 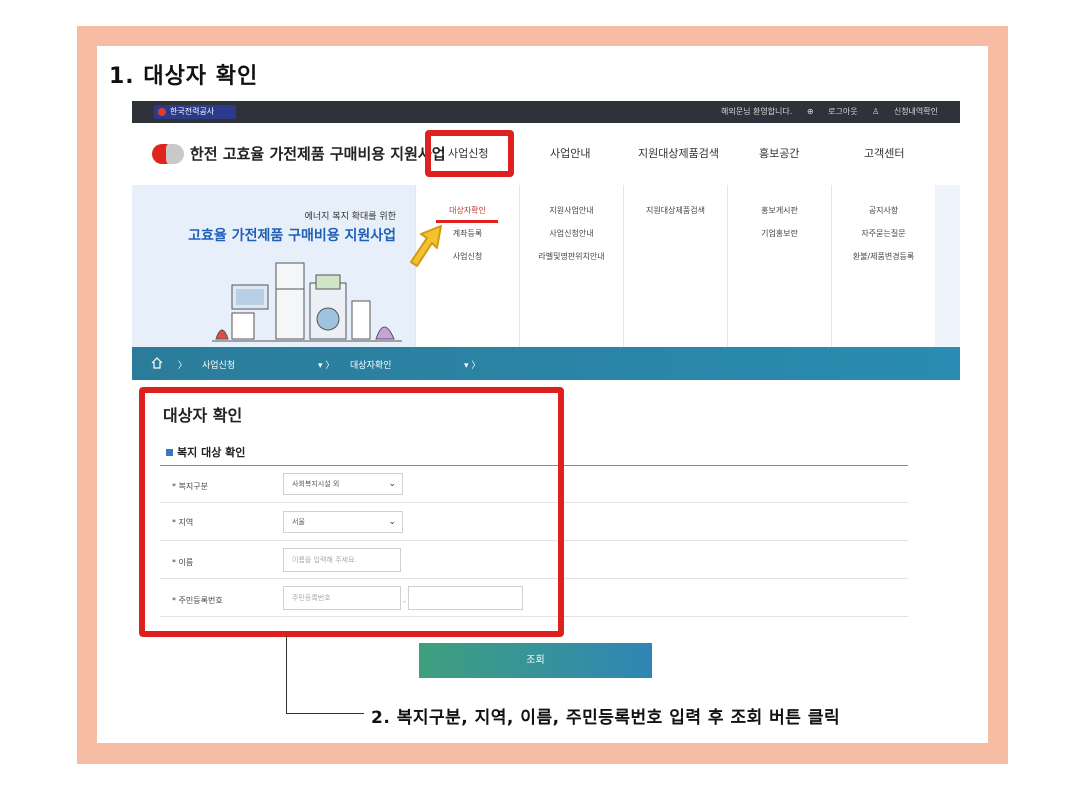 I want to click on mega-col-product: 지원대상제품검색, so click(x=675, y=266).